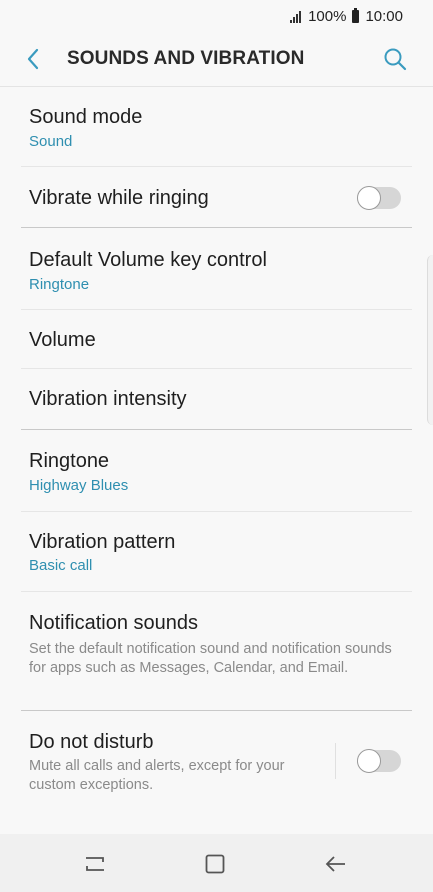 Image resolution: width=433 pixels, height=892 pixels. What do you see at coordinates (216, 551) in the screenshot?
I see `setting-vibration-pattern: Vibration pattern Basic call` at bounding box center [216, 551].